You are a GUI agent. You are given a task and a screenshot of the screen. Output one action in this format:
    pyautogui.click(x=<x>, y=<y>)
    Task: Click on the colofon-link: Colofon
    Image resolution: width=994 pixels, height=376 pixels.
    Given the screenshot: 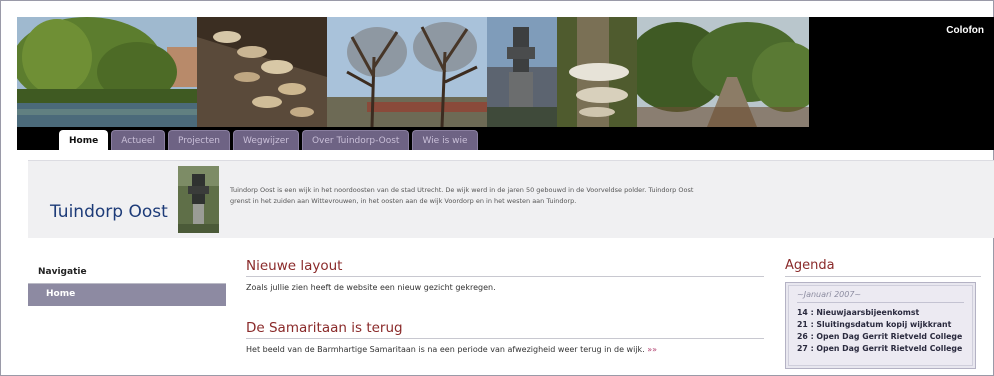 What is the action you would take?
    pyautogui.click(x=965, y=30)
    